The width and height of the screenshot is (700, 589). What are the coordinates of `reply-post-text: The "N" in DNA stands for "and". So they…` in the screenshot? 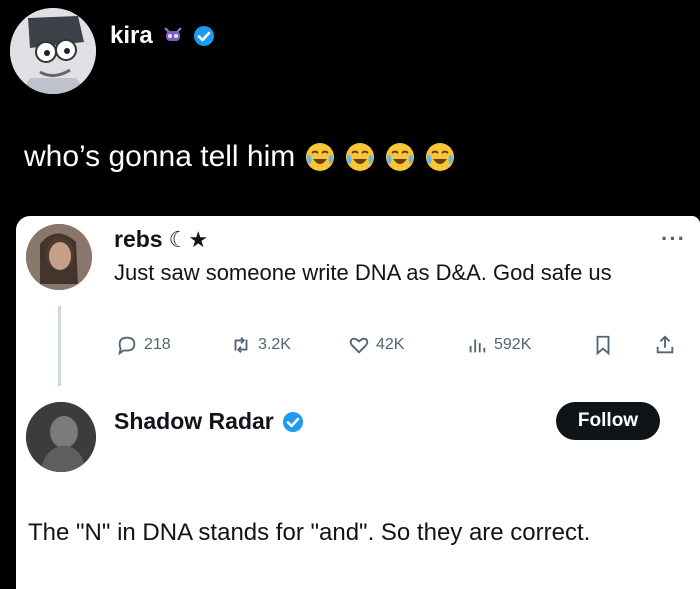 It's located at (309, 532).